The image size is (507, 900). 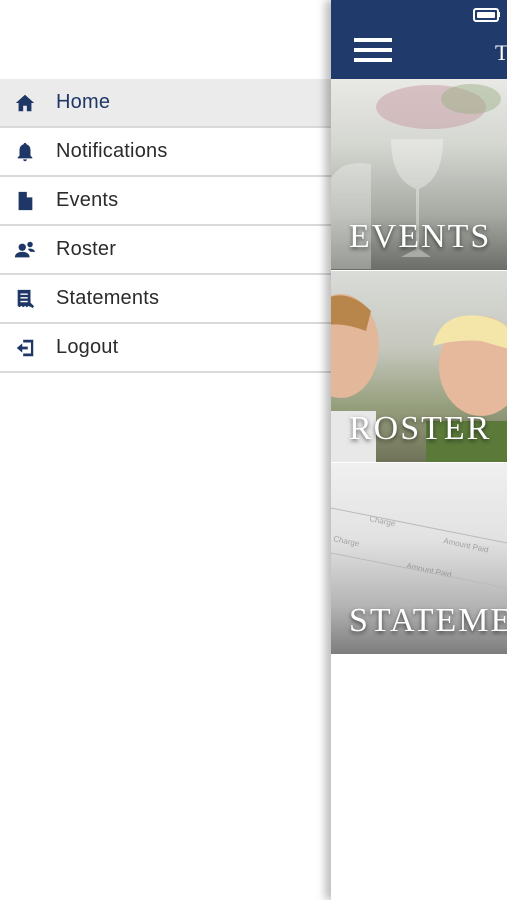 What do you see at coordinates (165, 201) in the screenshot?
I see `menu-item-events: Events` at bounding box center [165, 201].